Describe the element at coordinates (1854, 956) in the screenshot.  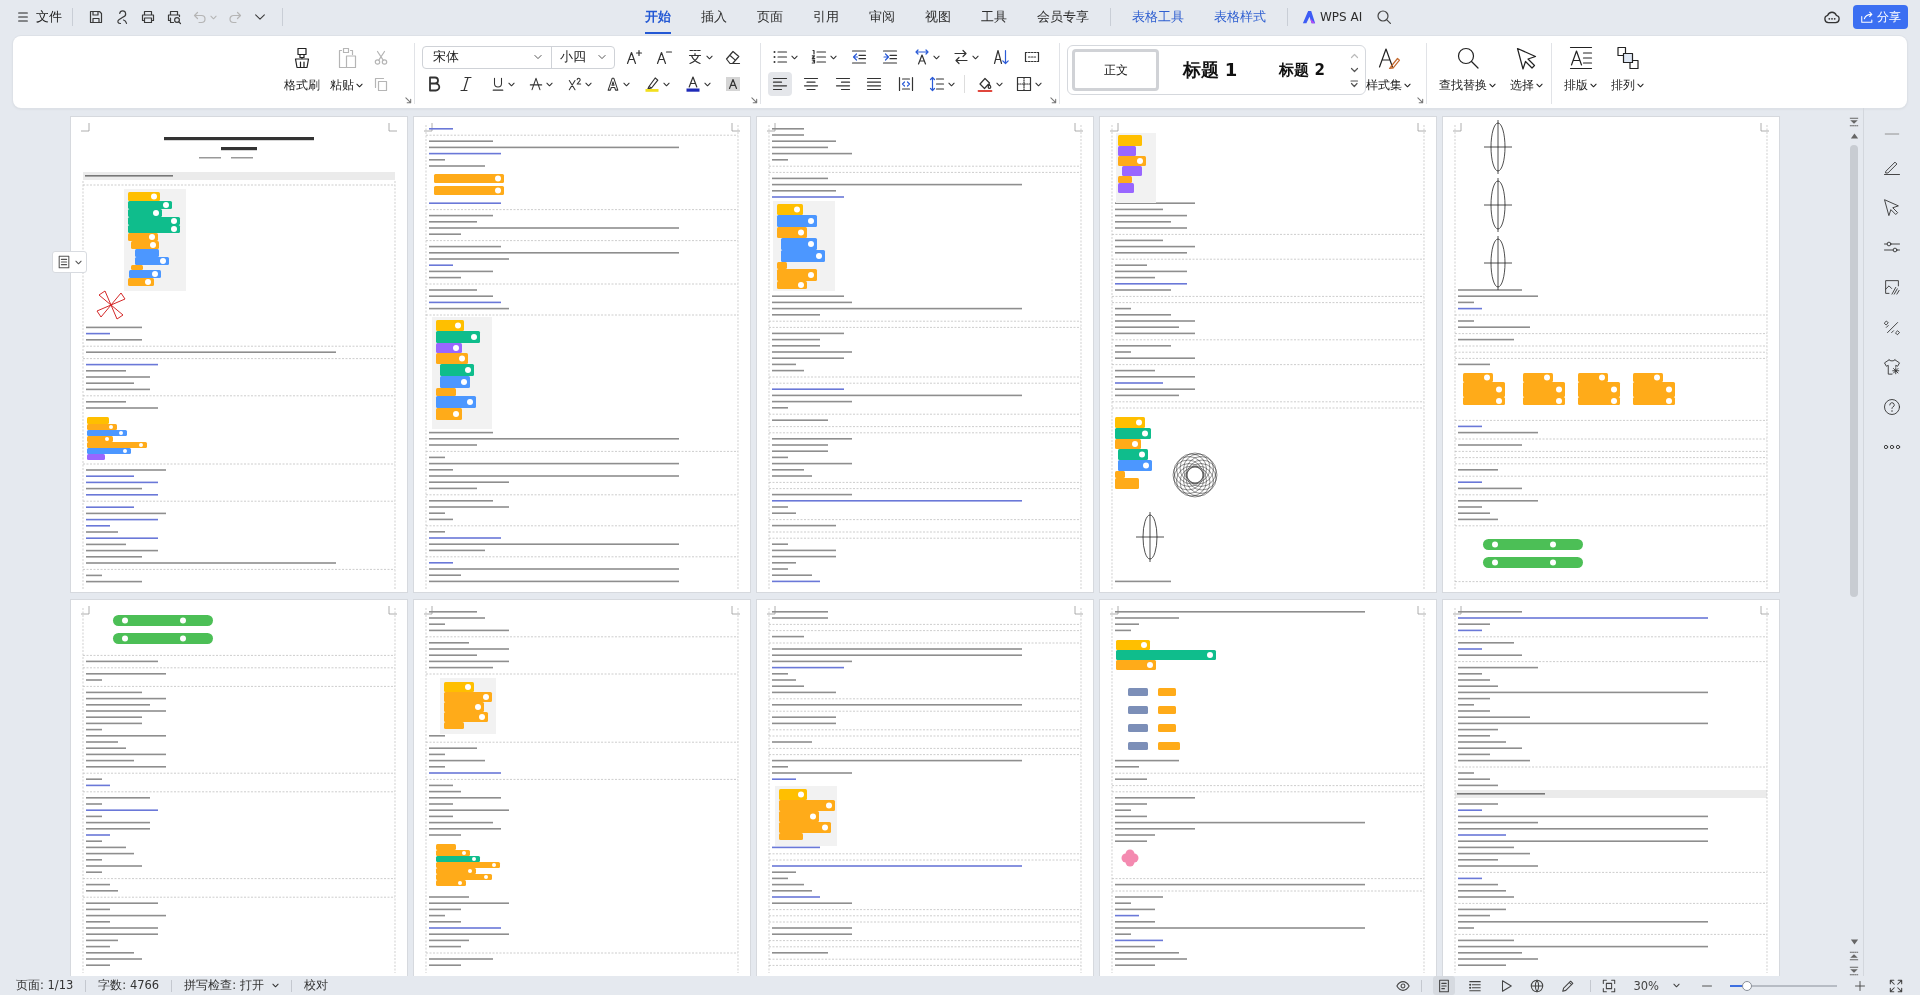
I see `page-up-icon` at that location.